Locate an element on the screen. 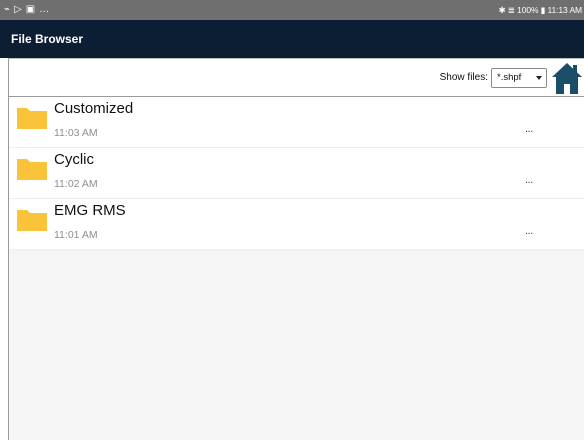  file-time: 11:01 AM is located at coordinates (76, 235).